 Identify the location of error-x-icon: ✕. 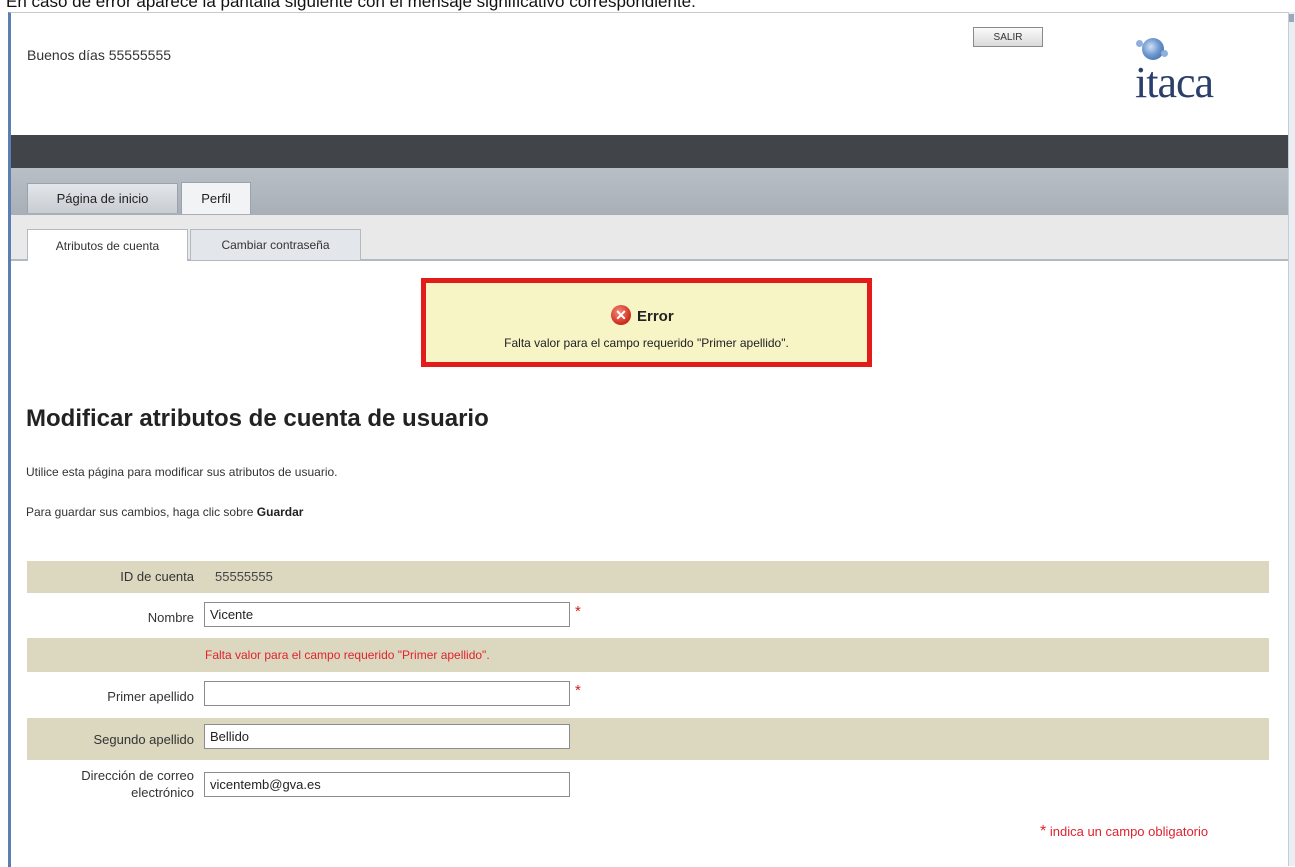
(621, 315).